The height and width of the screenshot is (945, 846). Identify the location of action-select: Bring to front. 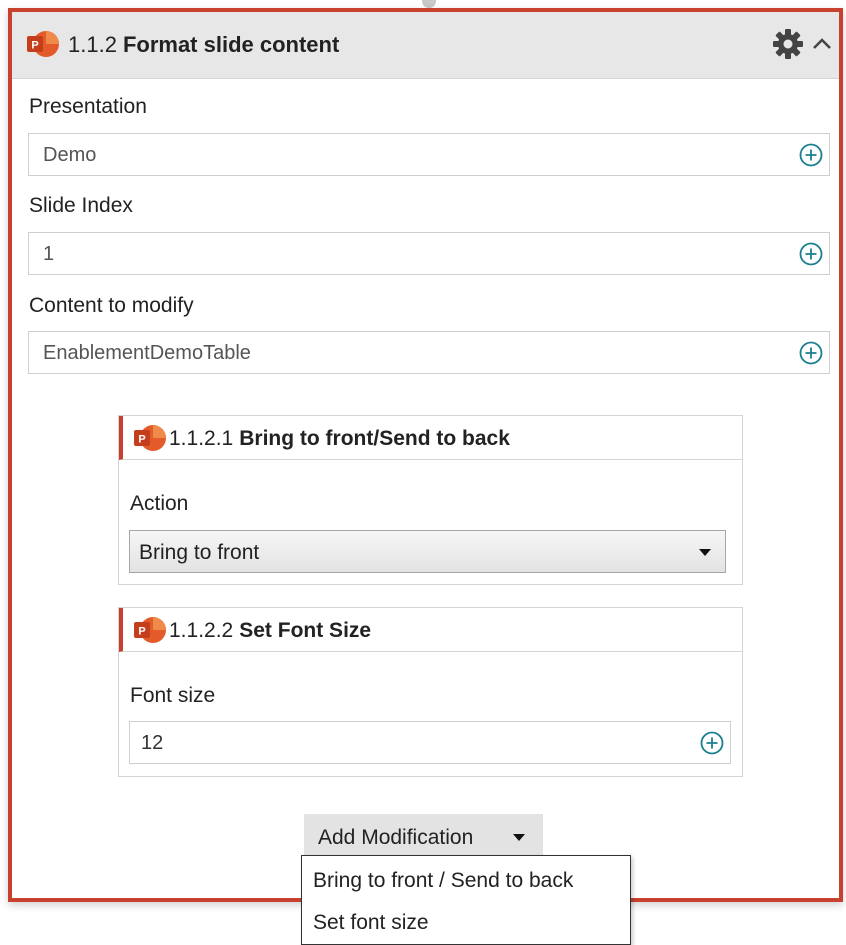
(427, 551).